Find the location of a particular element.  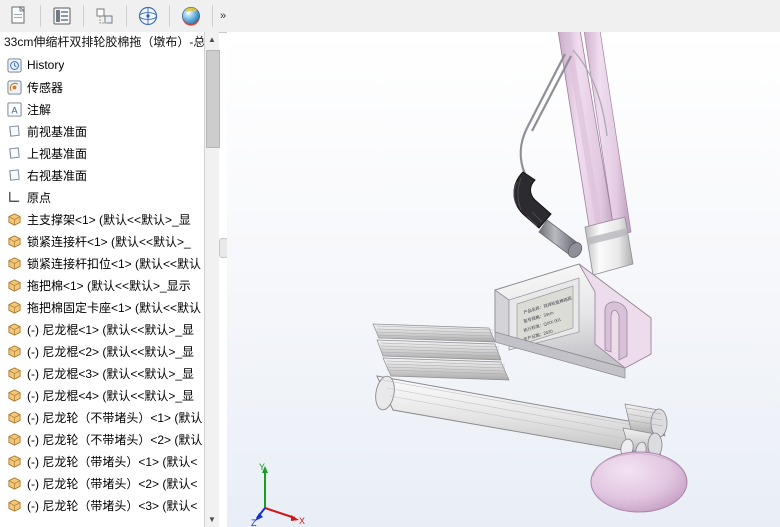

tree-item-label: (-) 尼龙棍<2> (默认<<默认>_显 is located at coordinates (111, 351).